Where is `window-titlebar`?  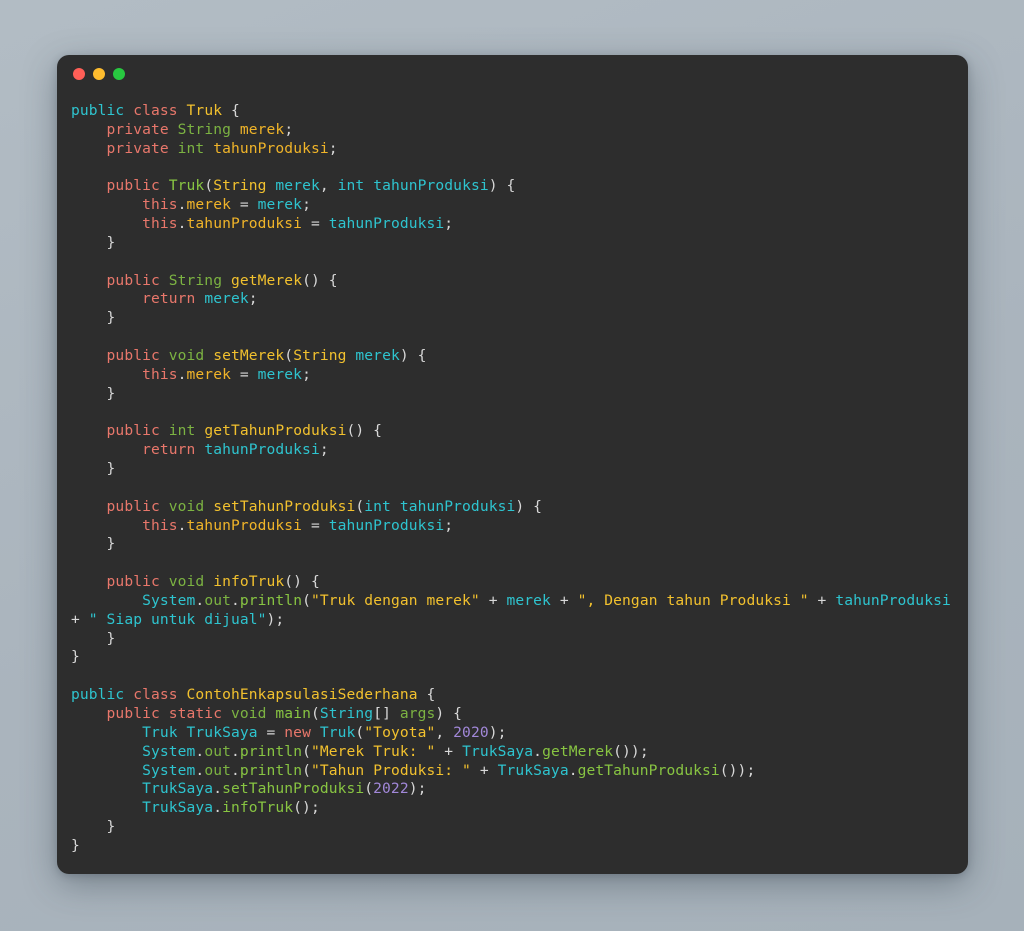
window-titlebar is located at coordinates (512, 74).